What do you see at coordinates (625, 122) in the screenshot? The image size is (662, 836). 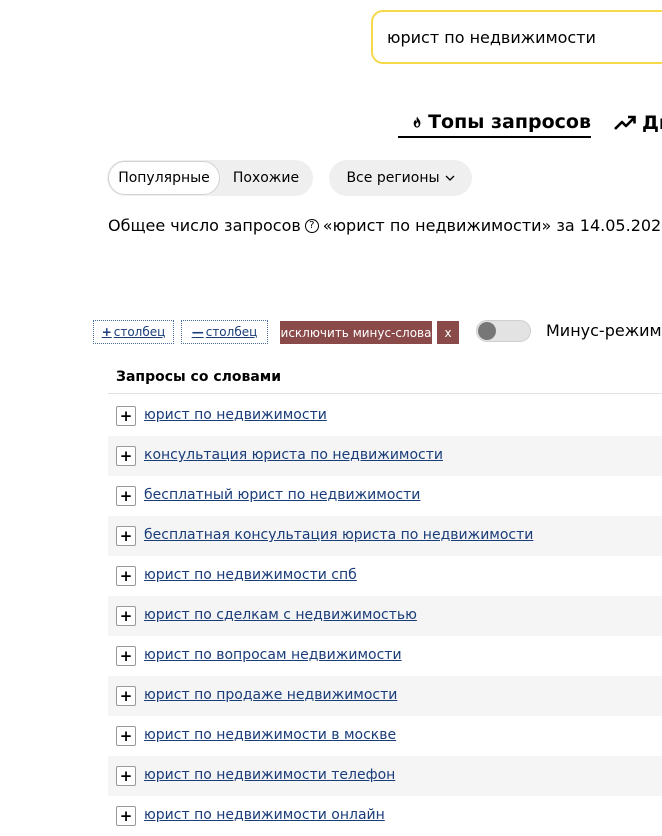 I see `trend-up-icon` at bounding box center [625, 122].